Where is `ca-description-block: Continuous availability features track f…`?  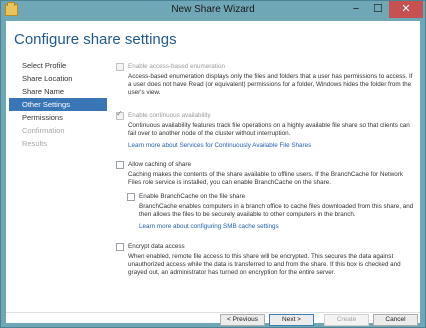 ca-description-block: Continuous availability features track f… is located at coordinates (266, 132).